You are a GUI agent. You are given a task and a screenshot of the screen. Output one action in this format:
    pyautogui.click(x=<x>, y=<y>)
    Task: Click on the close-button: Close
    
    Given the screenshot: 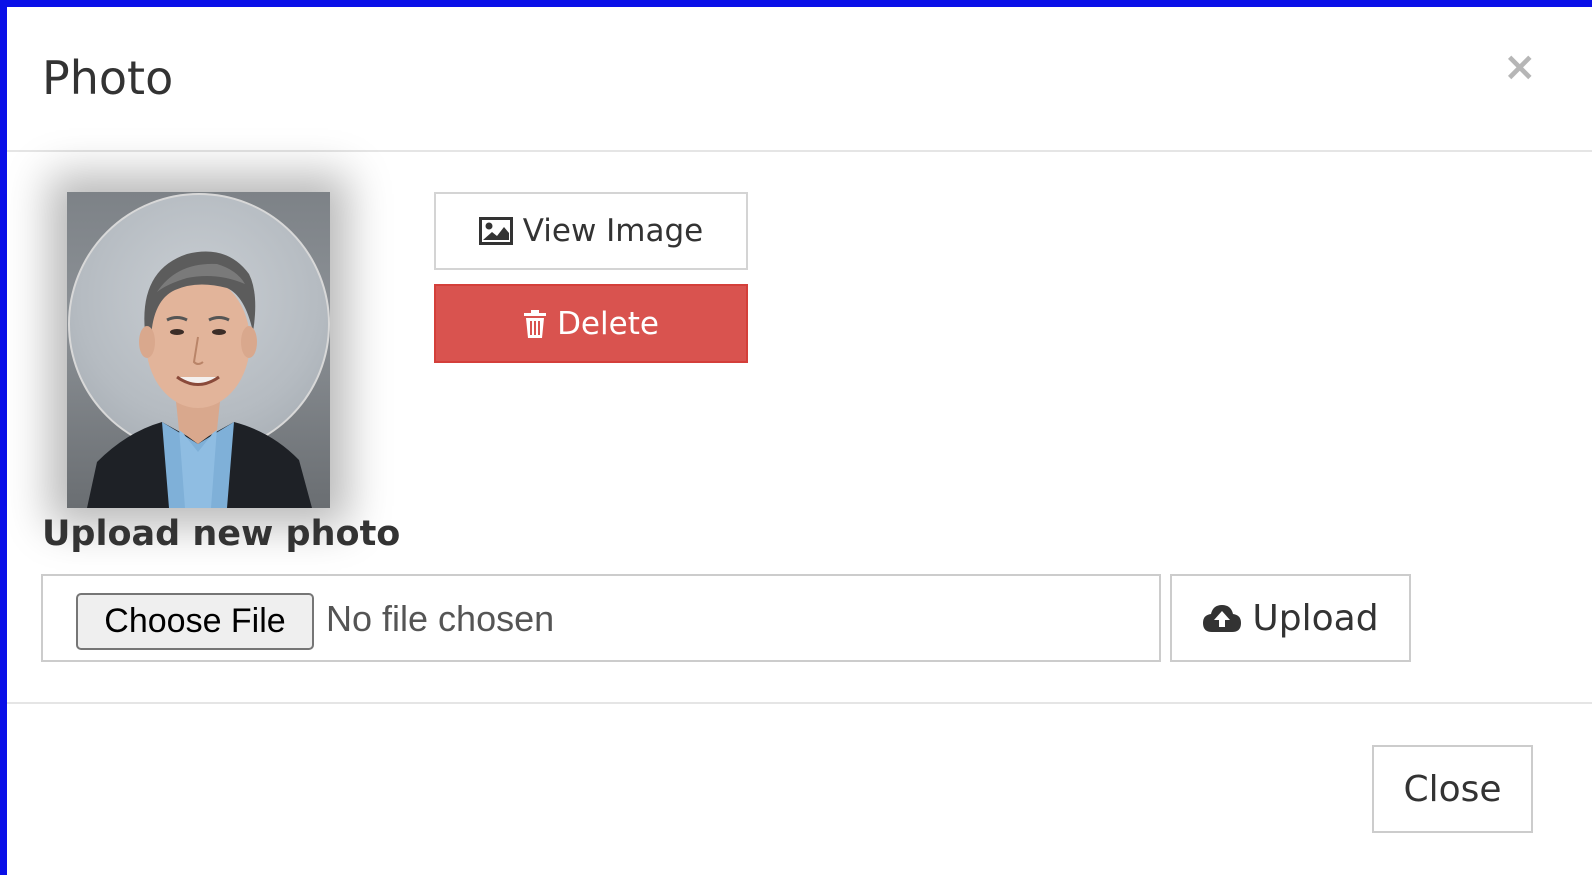 What is the action you would take?
    pyautogui.click(x=1452, y=789)
    